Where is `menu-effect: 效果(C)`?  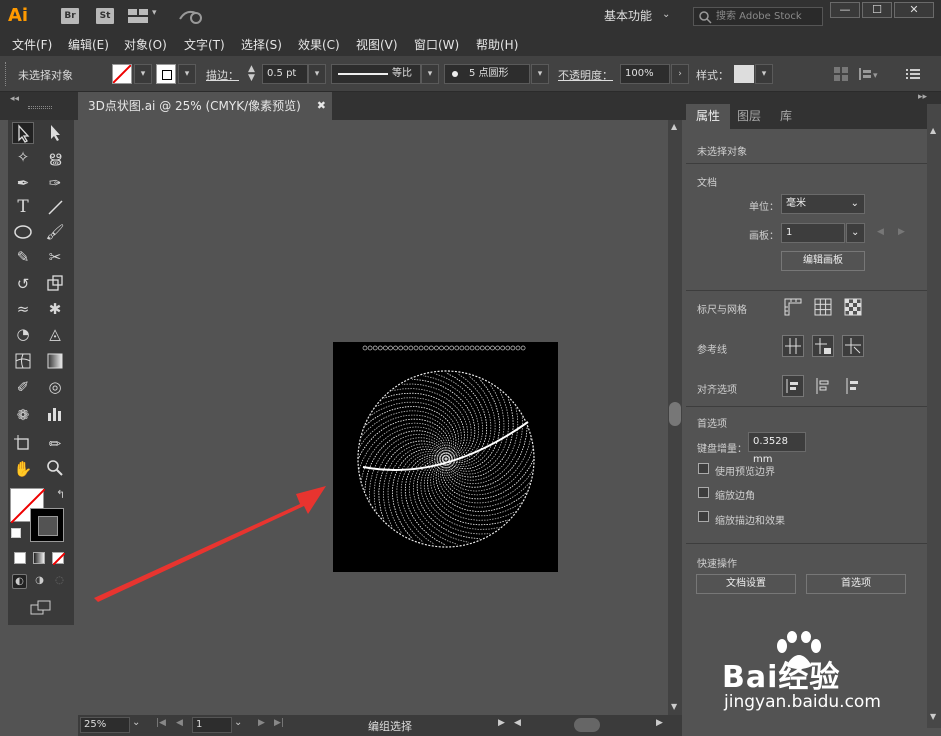 menu-effect: 效果(C) is located at coordinates (319, 44).